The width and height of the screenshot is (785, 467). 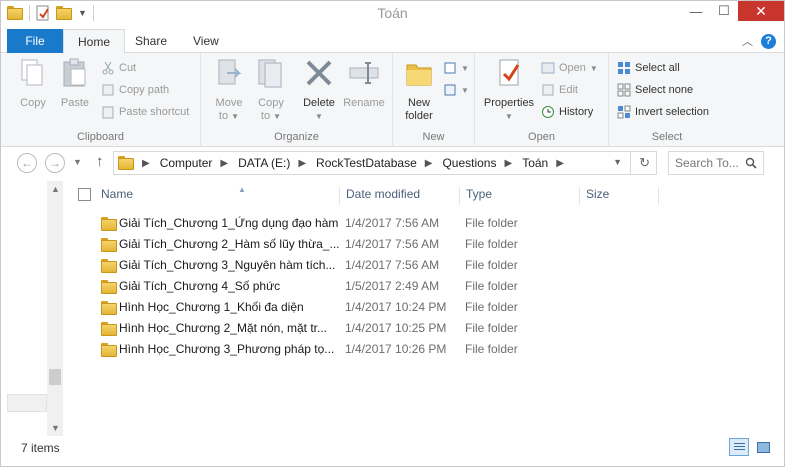 I want to click on column-name: ▲ Name, so click(x=220, y=195).